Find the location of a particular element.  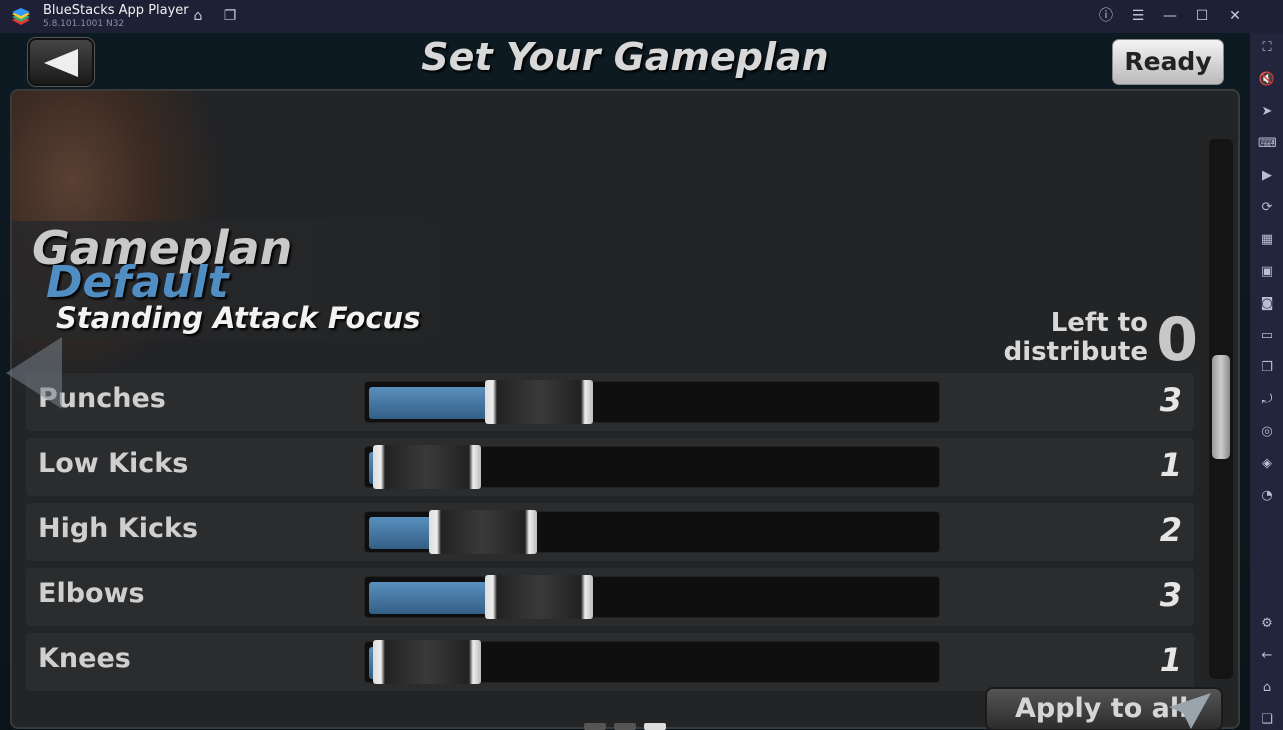

speed-icon: ◔ is located at coordinates (1267, 496).